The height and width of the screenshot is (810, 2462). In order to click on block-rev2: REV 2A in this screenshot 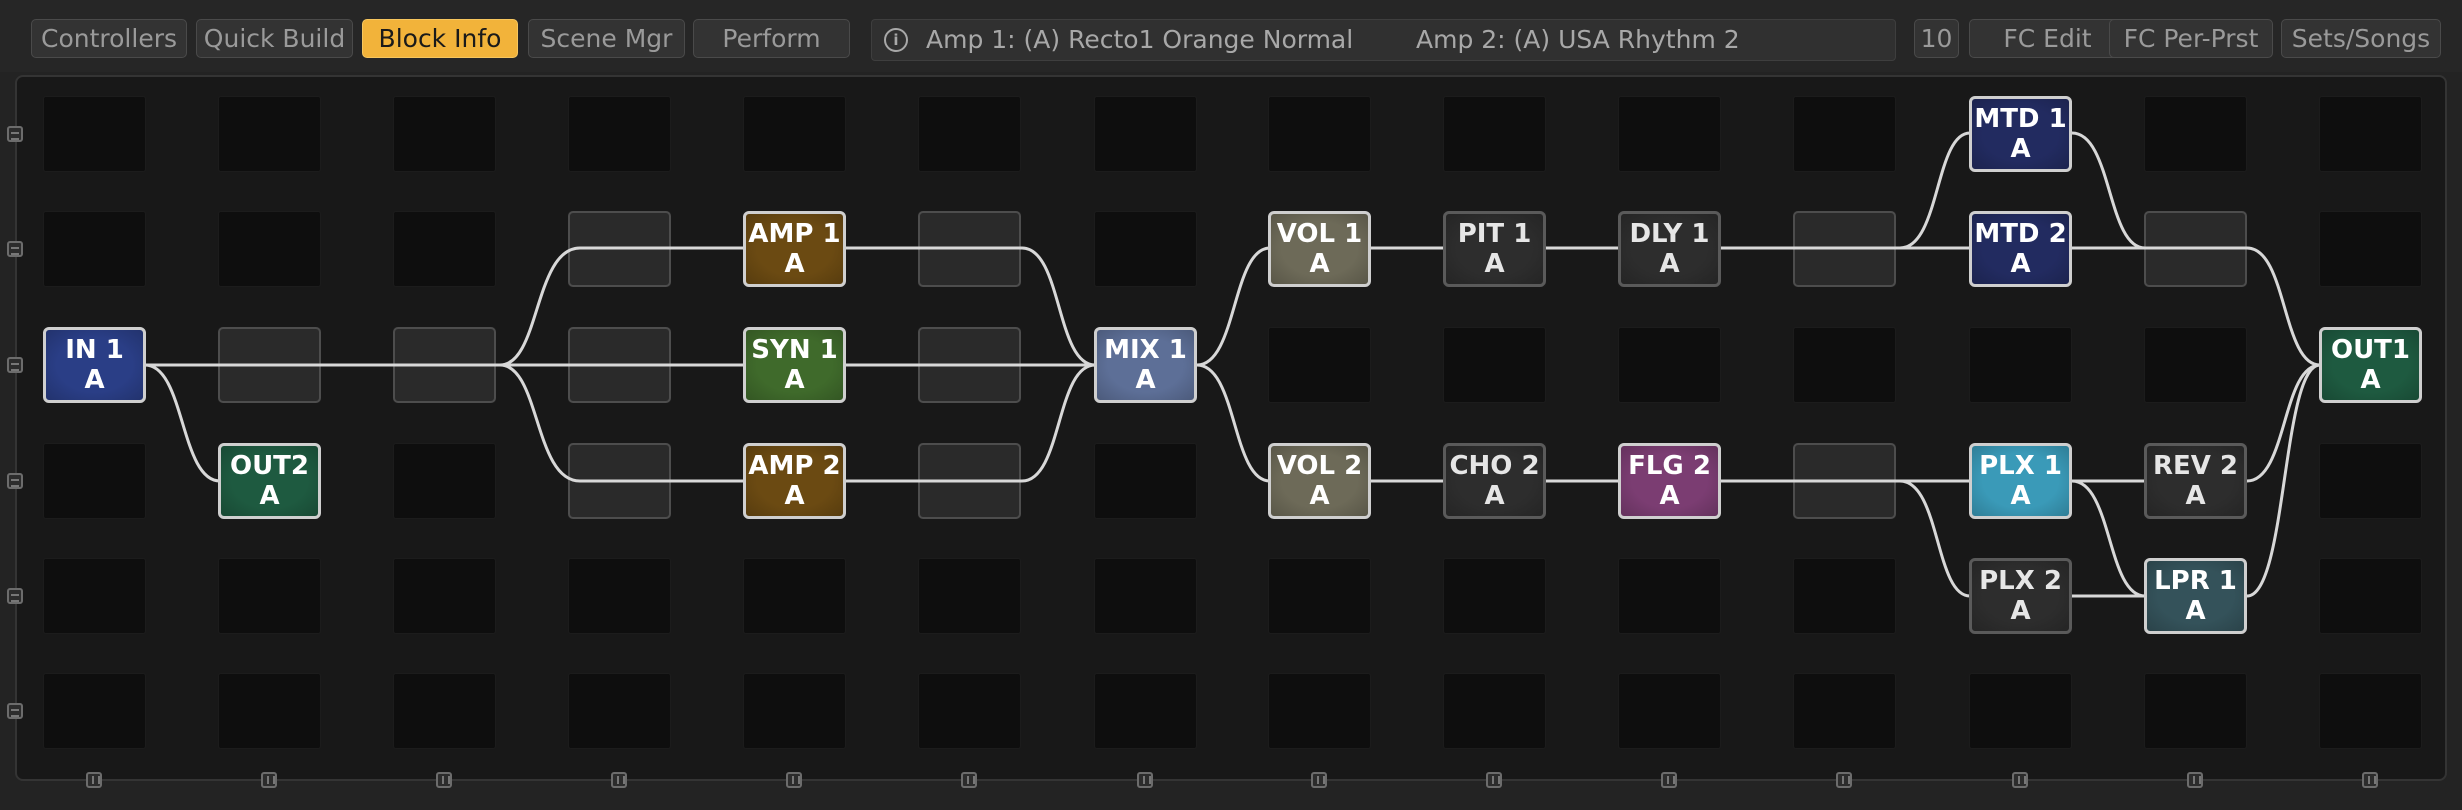, I will do `click(2195, 481)`.